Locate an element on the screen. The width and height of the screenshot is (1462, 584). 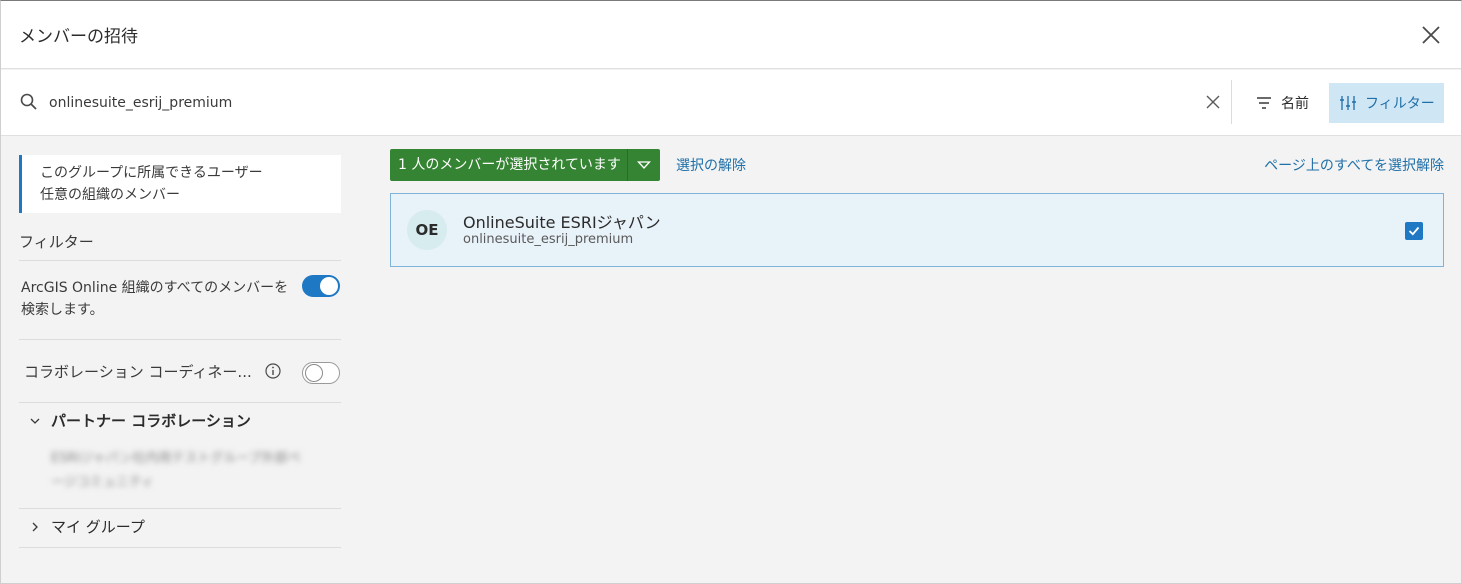
info-icon is located at coordinates (273, 371).